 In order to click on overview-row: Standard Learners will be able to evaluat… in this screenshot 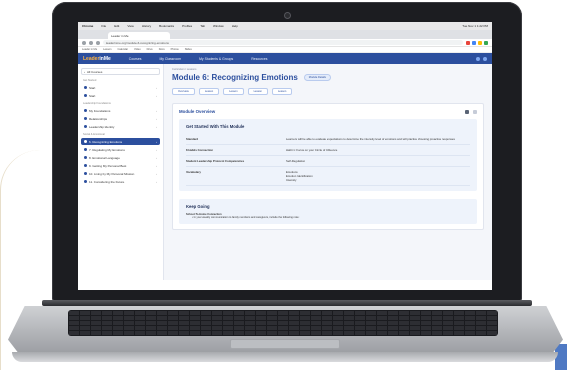, I will do `click(328, 139)`.